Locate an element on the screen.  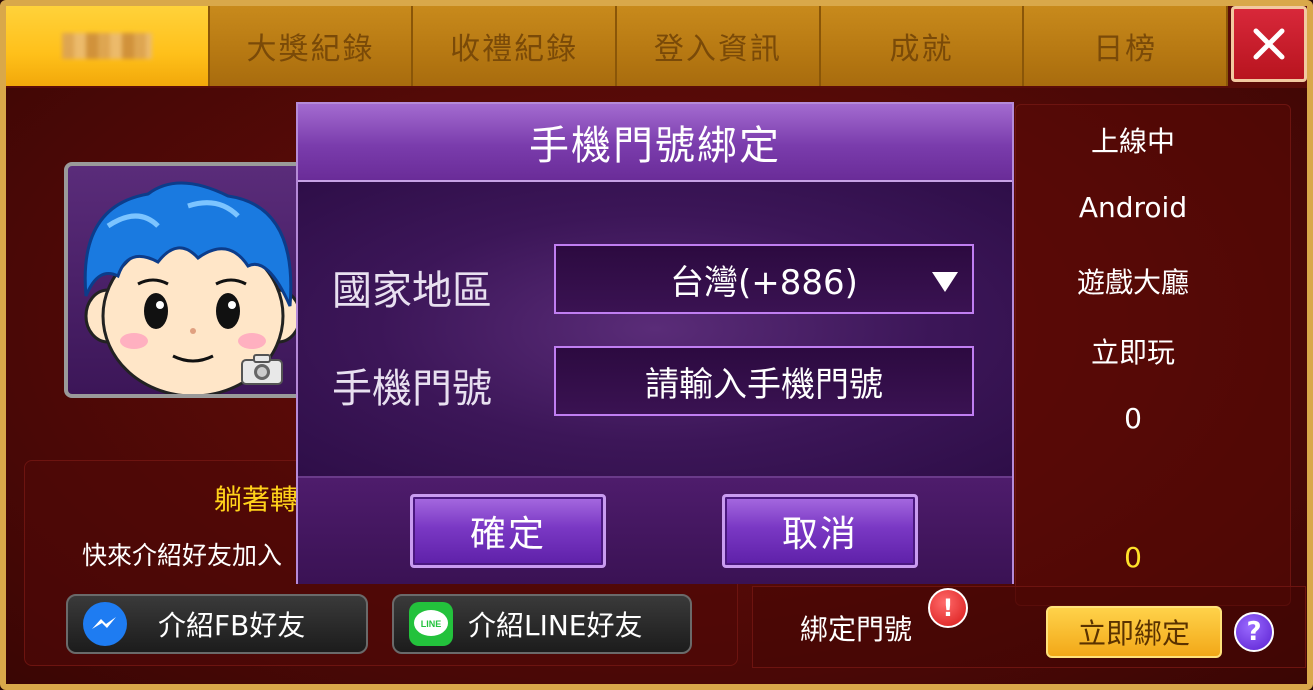
tab-achievements: 成就 is located at coordinates (922, 46).